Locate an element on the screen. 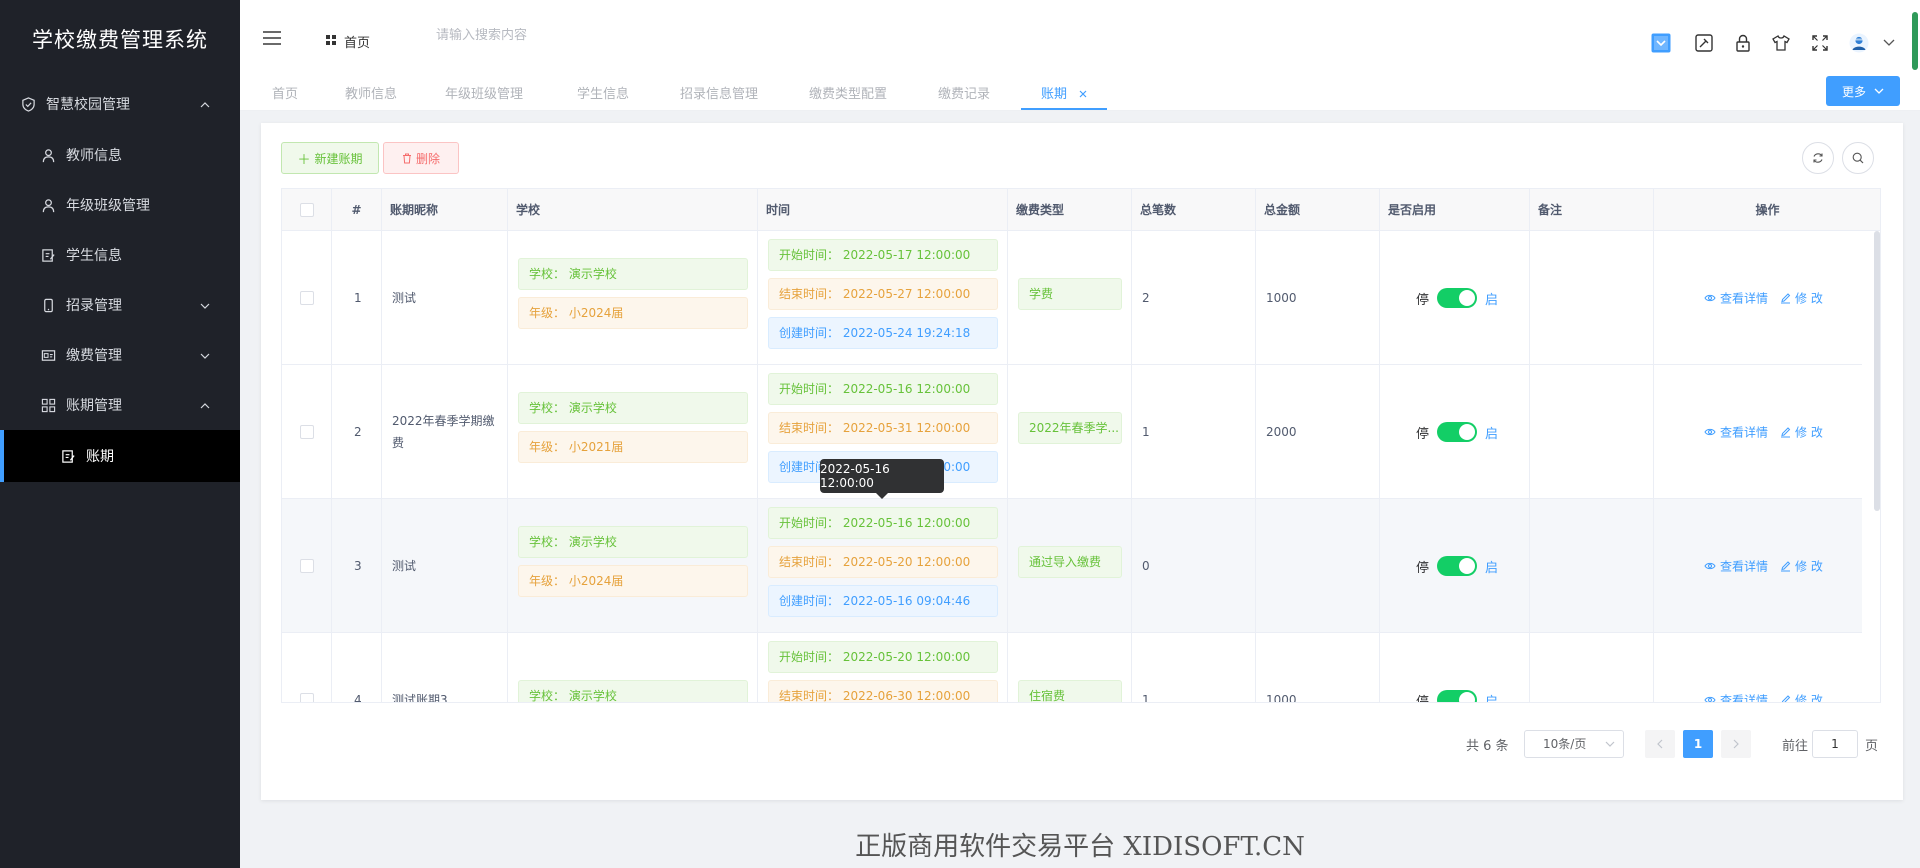 Image resolution: width=1920 pixels, height=868 pixels. tab-billing-period: 账期 is located at coordinates (1064, 92).